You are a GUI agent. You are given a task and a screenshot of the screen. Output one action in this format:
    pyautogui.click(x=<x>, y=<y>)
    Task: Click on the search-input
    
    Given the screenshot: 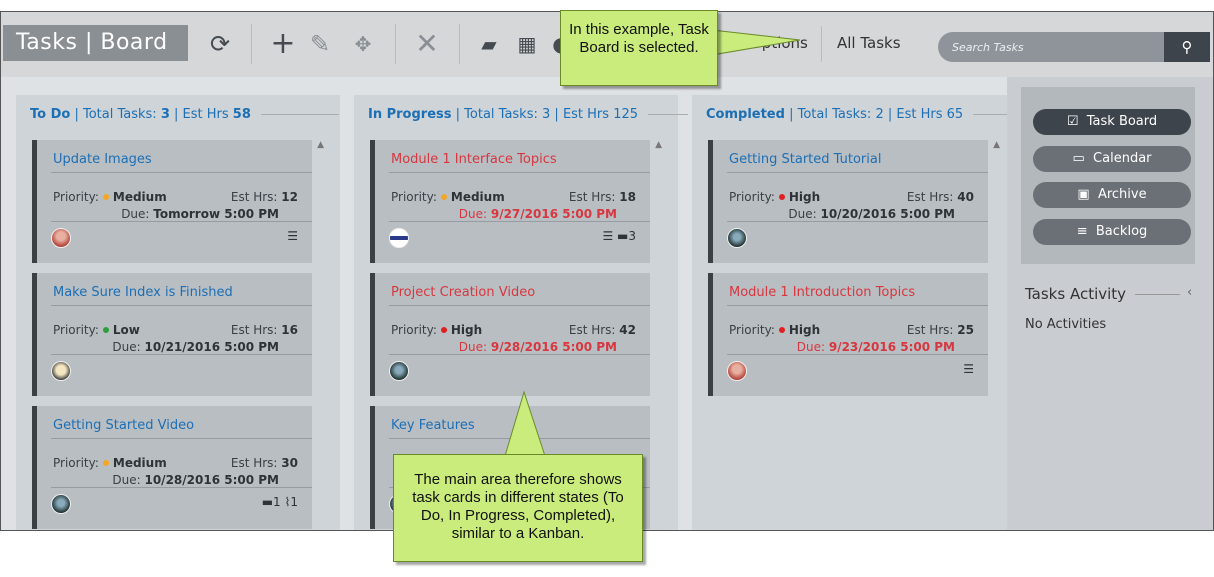 What is the action you would take?
    pyautogui.click(x=1051, y=47)
    